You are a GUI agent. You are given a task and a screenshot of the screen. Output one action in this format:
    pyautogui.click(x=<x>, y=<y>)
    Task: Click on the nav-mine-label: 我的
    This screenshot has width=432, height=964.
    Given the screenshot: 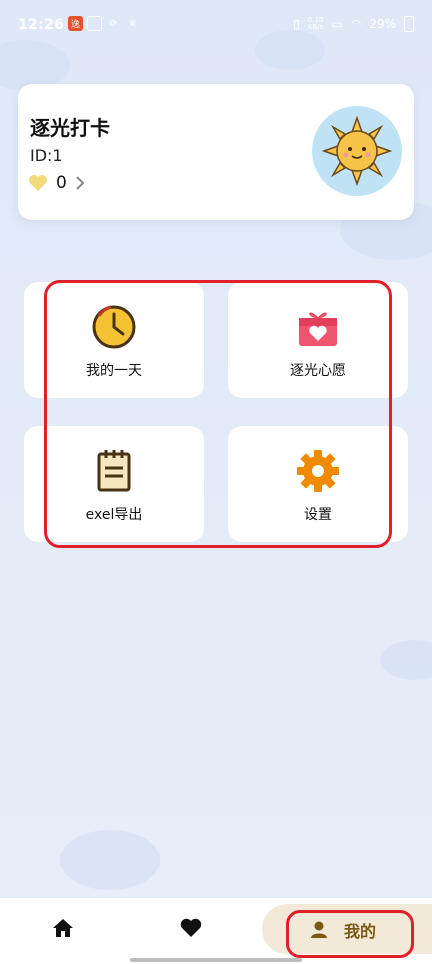 What is the action you would take?
    pyautogui.click(x=360, y=931)
    